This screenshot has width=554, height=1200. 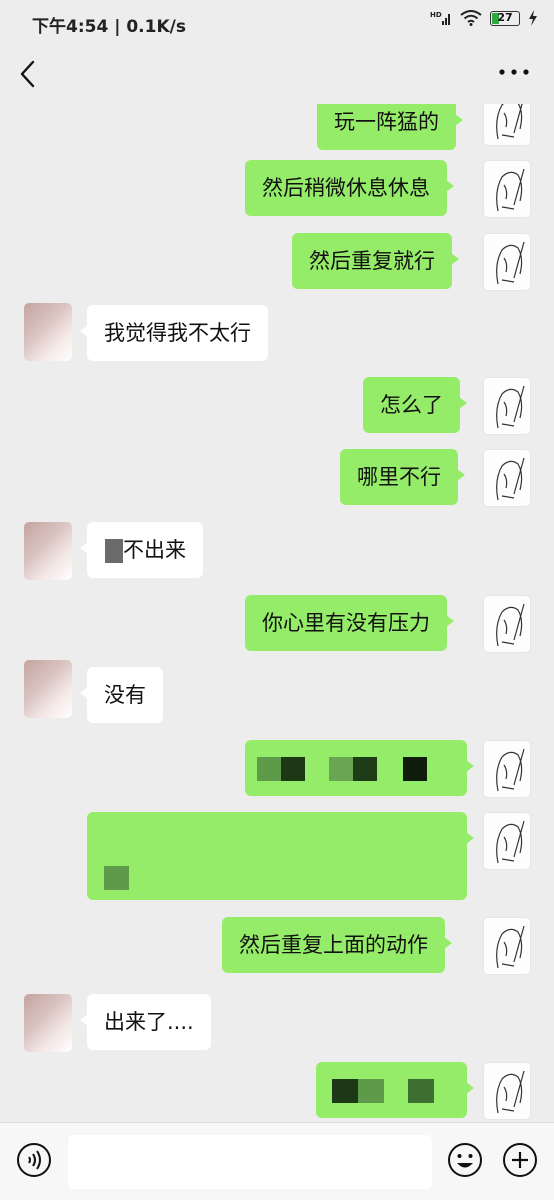 What do you see at coordinates (333, 945) in the screenshot?
I see `message-text: 然后重复上面的动作` at bounding box center [333, 945].